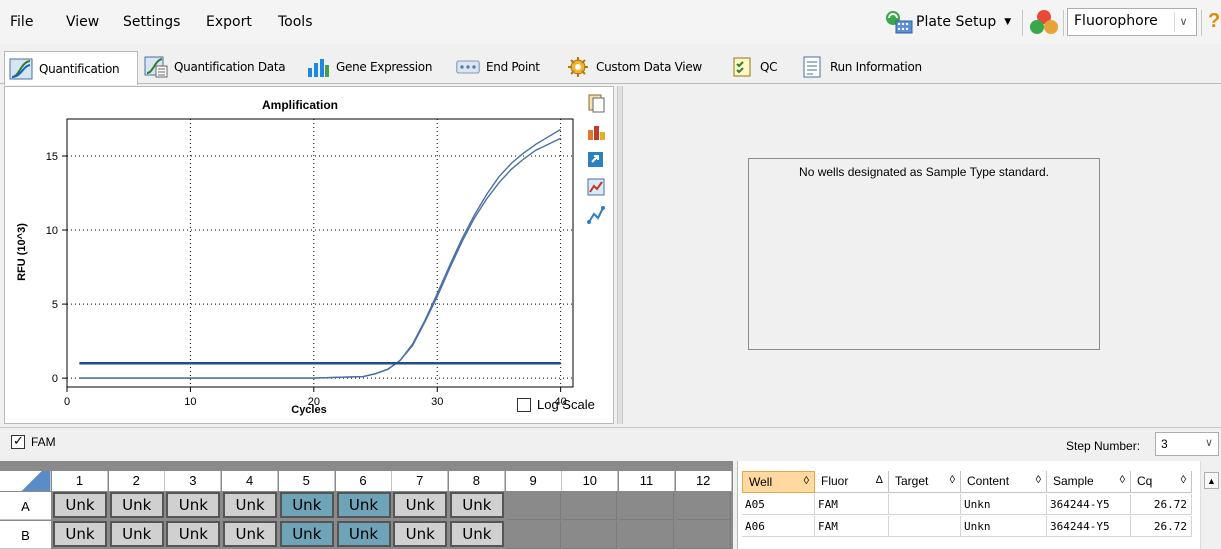 The height and width of the screenshot is (549, 1221). What do you see at coordinates (220, 67) in the screenshot?
I see `tab-quantification-data: Quantification Data` at bounding box center [220, 67].